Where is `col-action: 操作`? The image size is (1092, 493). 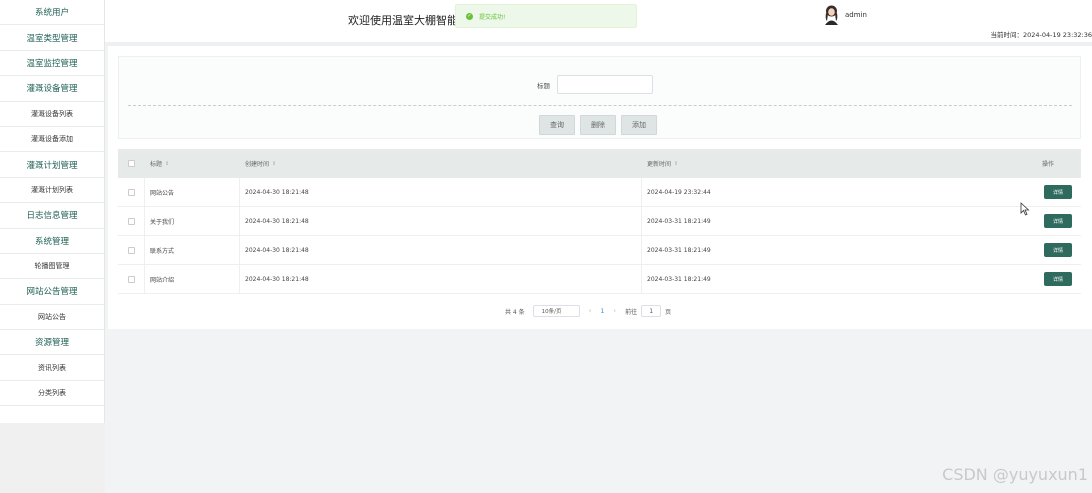 col-action: 操作 is located at coordinates (1048, 164).